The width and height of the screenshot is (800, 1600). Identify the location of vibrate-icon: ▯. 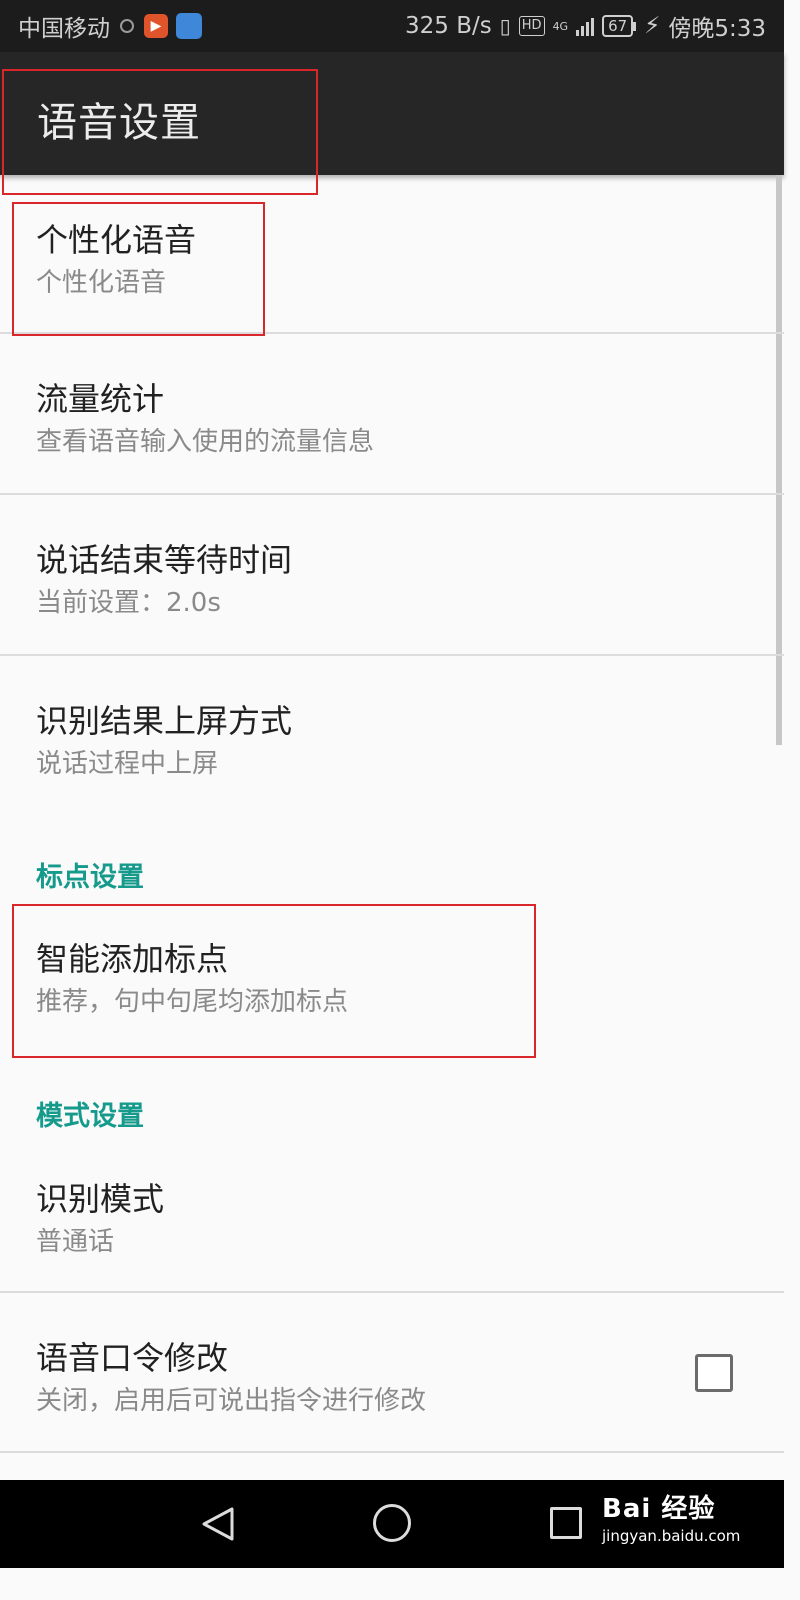
(505, 26).